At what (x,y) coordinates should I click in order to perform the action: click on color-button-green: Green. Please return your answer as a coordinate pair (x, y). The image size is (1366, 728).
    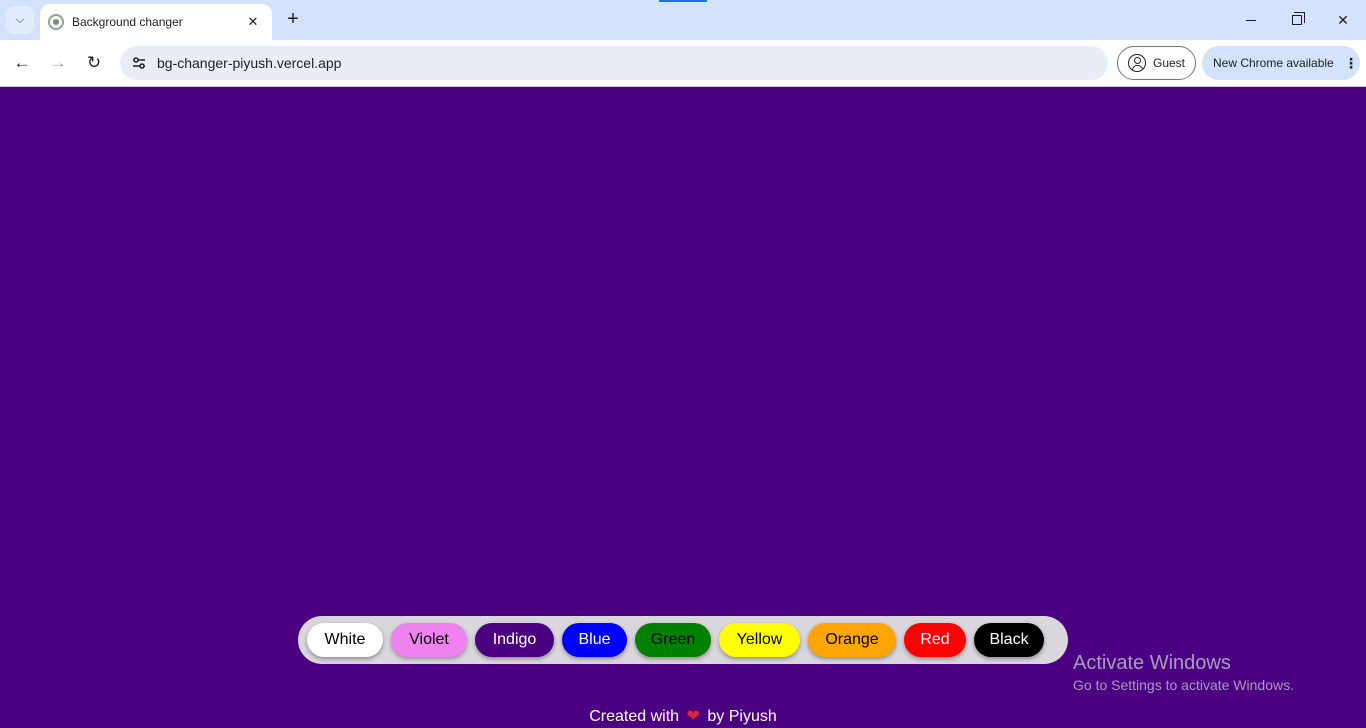
    Looking at the image, I should click on (673, 640).